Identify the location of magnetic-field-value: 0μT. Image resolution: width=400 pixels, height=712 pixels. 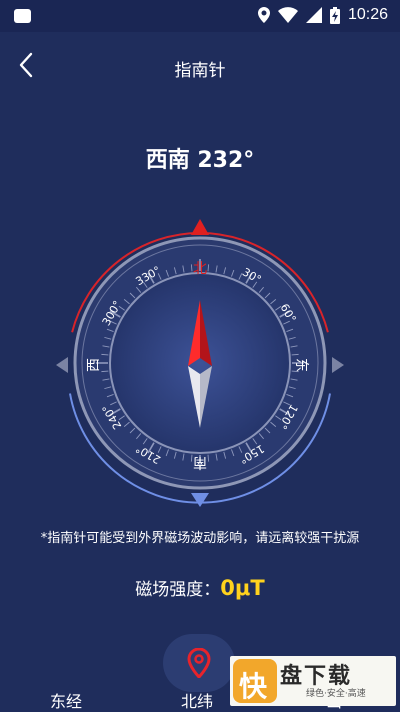
(242, 588).